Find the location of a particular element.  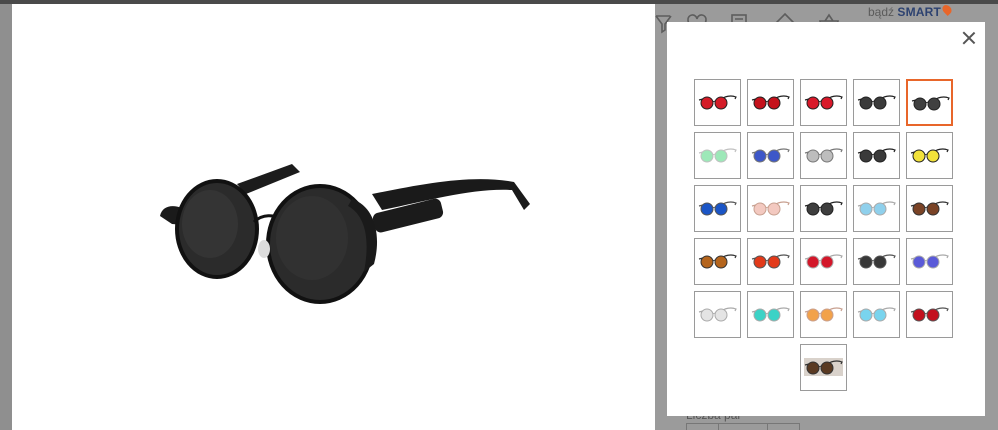

close-button is located at coordinates (969, 39).